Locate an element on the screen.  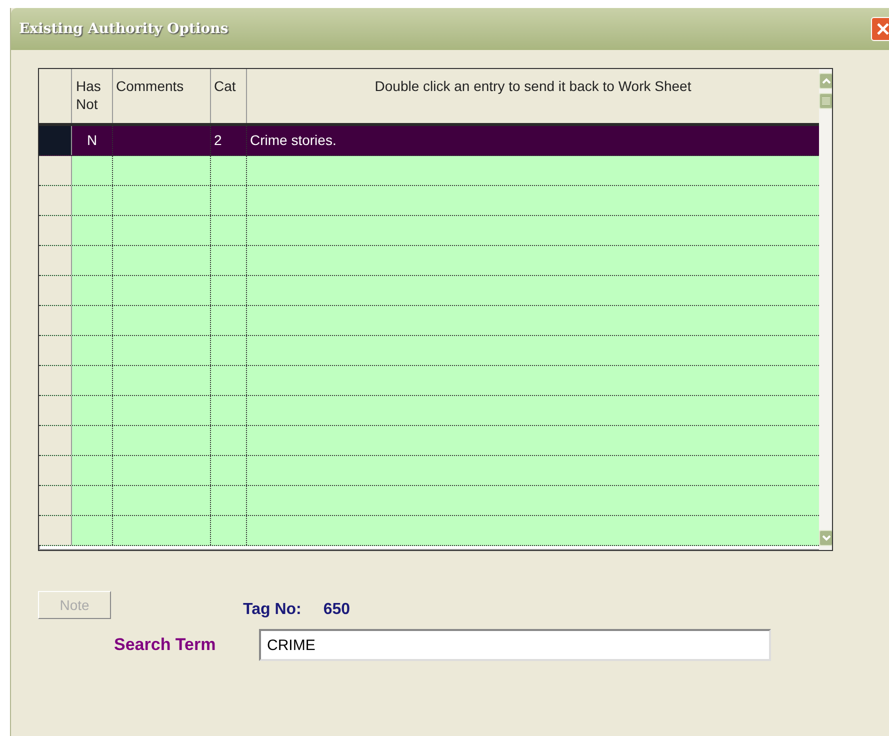
column-header: Double click an entry to send it back to Work Sheet is located at coordinates (533, 96).